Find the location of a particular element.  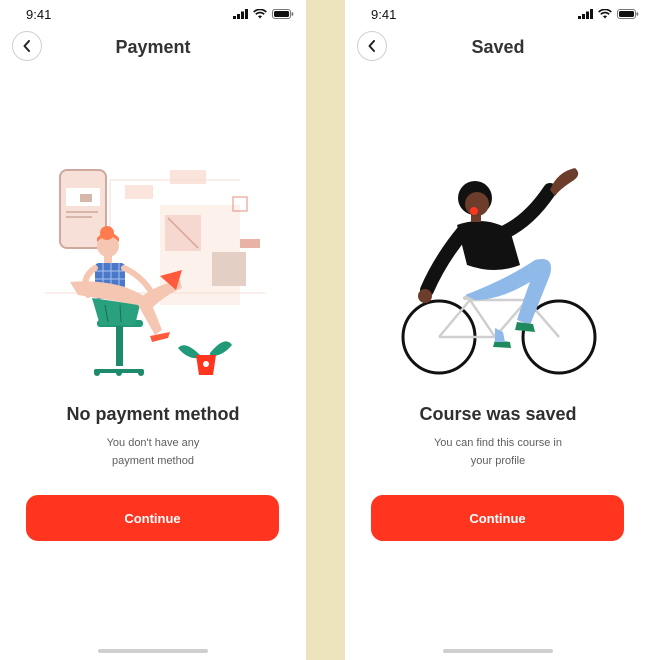

page-title: Saved is located at coordinates (498, 47).